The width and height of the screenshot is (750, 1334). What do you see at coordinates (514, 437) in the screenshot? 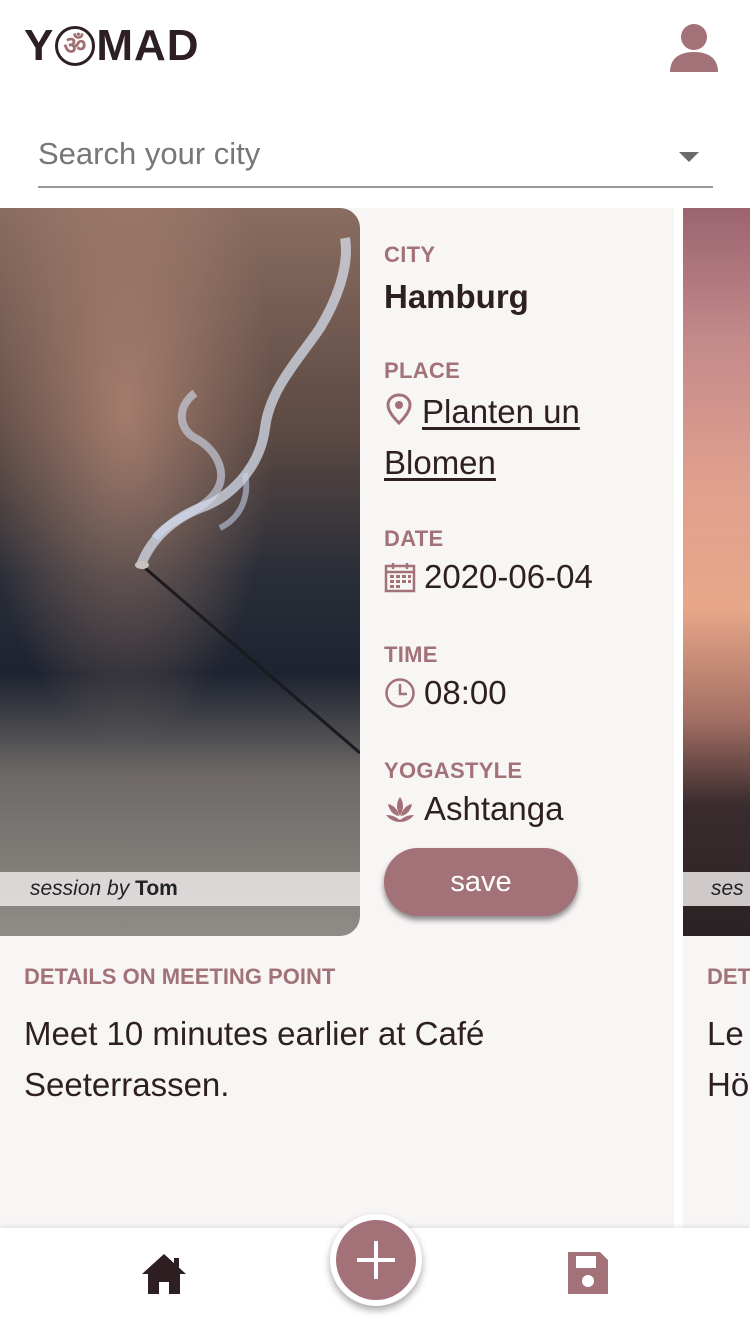
I see `place-value: Planten un Blomen` at bounding box center [514, 437].